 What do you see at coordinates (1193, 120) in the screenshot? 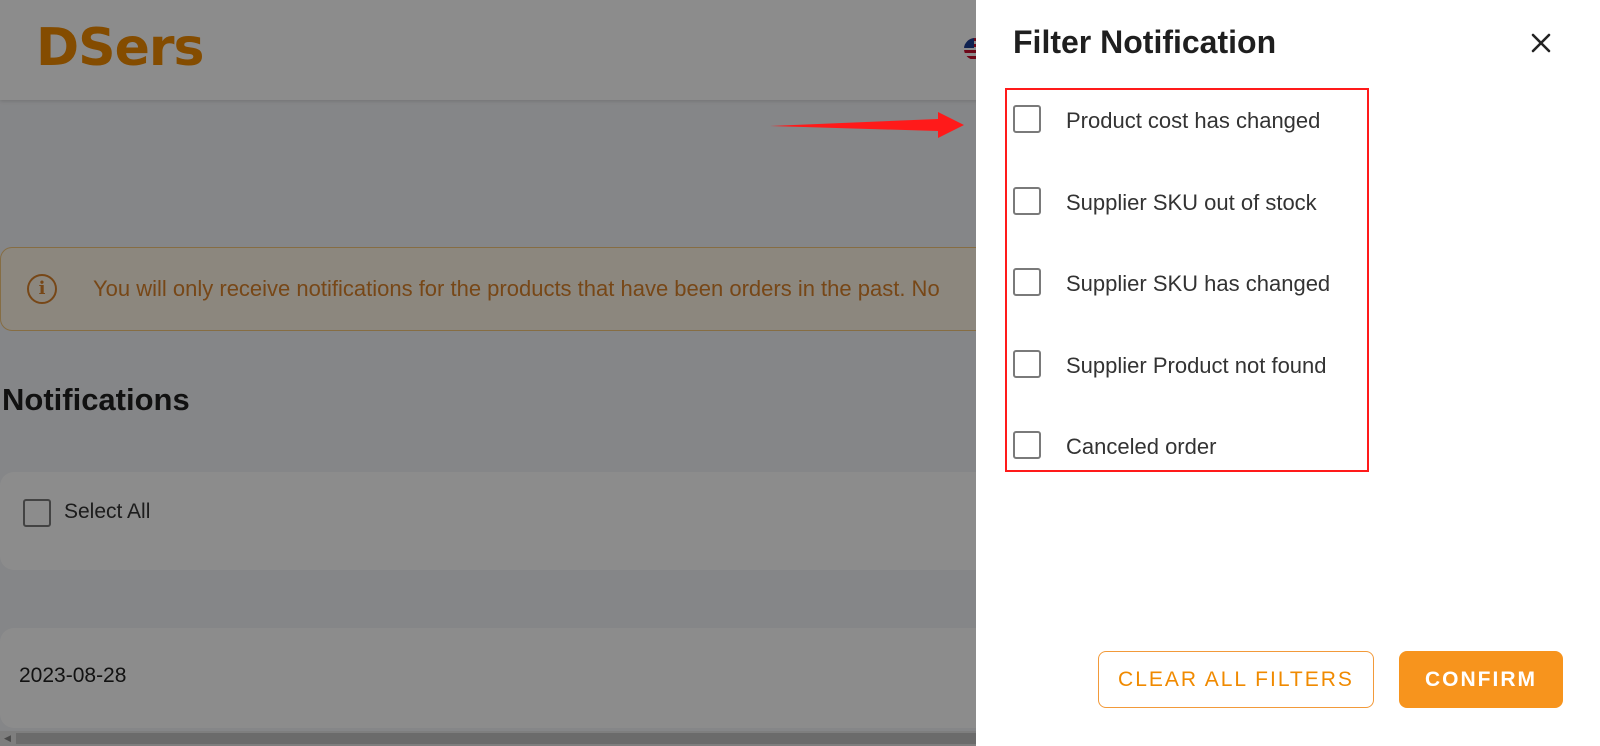
I see `filter-option-label: Product cost has changed` at bounding box center [1193, 120].